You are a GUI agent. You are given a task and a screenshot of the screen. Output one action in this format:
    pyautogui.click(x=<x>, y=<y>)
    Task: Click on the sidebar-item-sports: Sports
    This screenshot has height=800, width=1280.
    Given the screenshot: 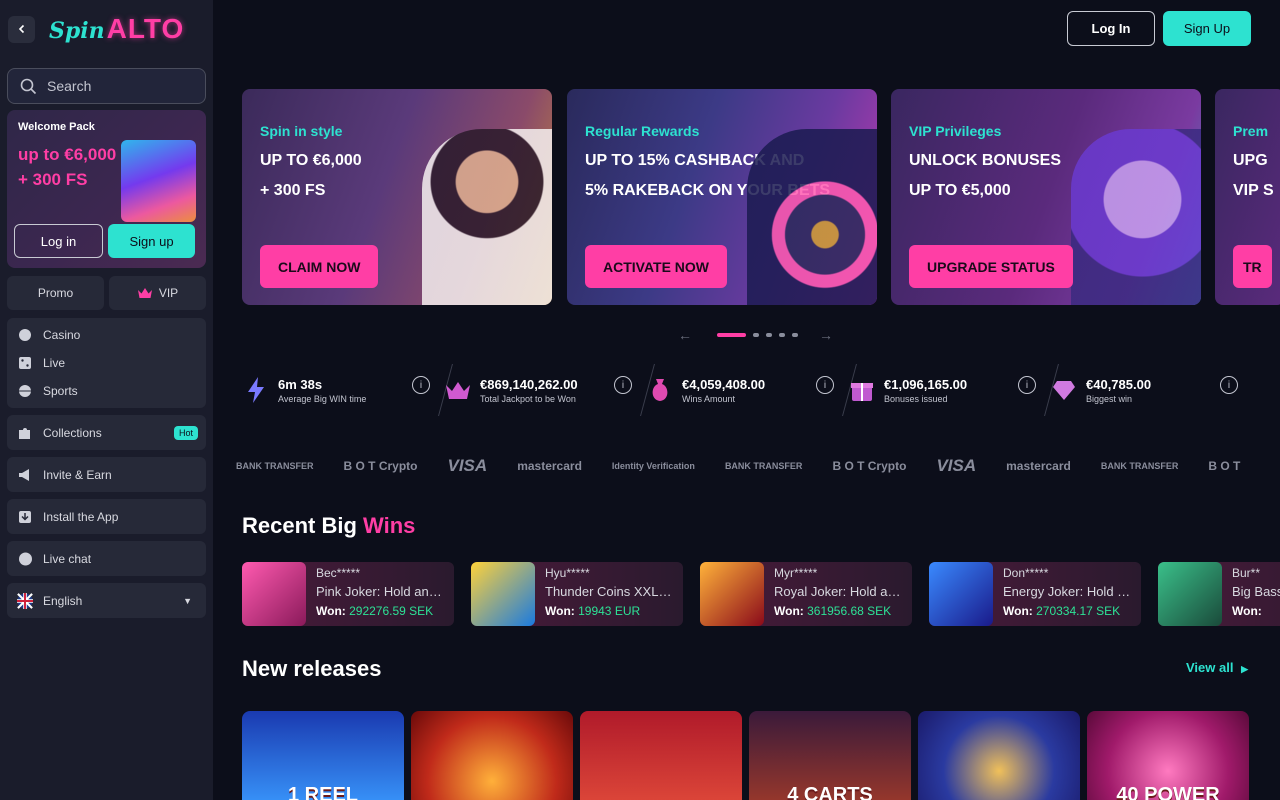 What is the action you would take?
    pyautogui.click(x=106, y=391)
    